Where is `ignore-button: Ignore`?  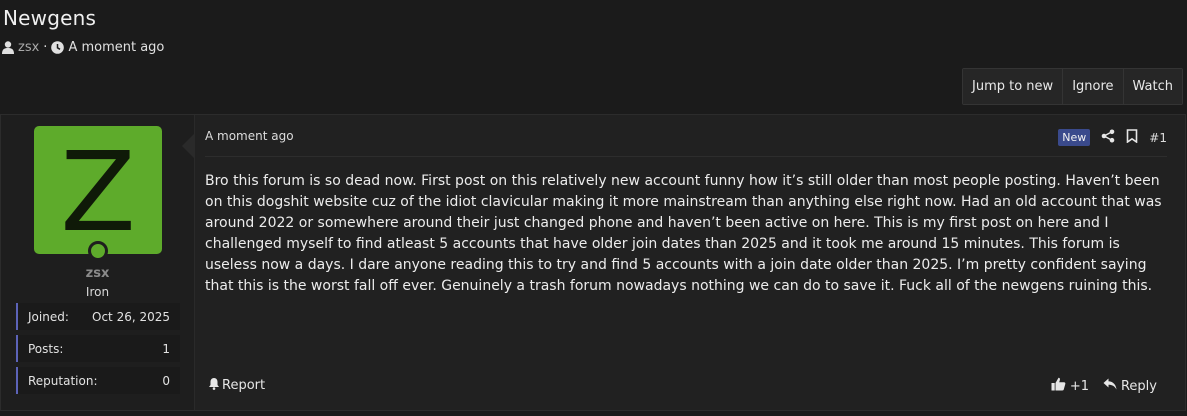
ignore-button: Ignore is located at coordinates (1093, 86).